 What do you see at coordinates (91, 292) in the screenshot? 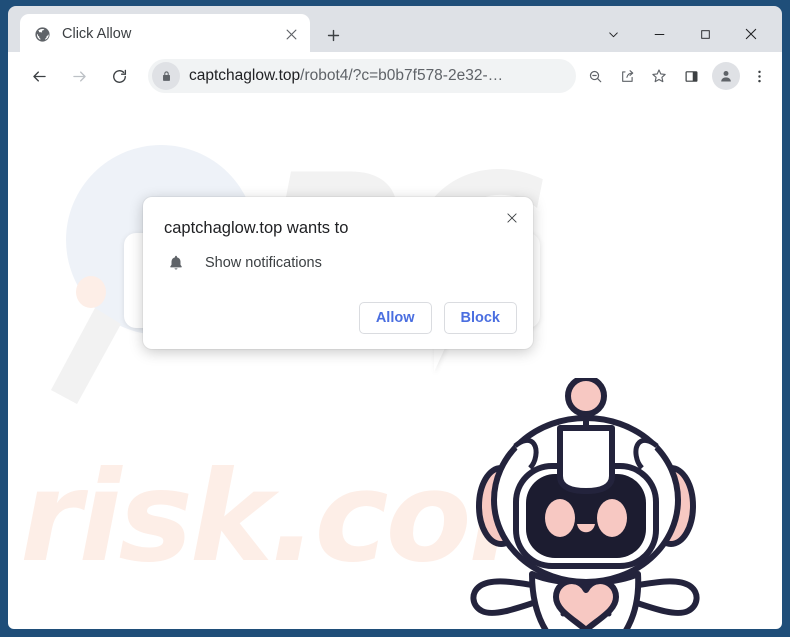
I see `decorative-dot` at bounding box center [91, 292].